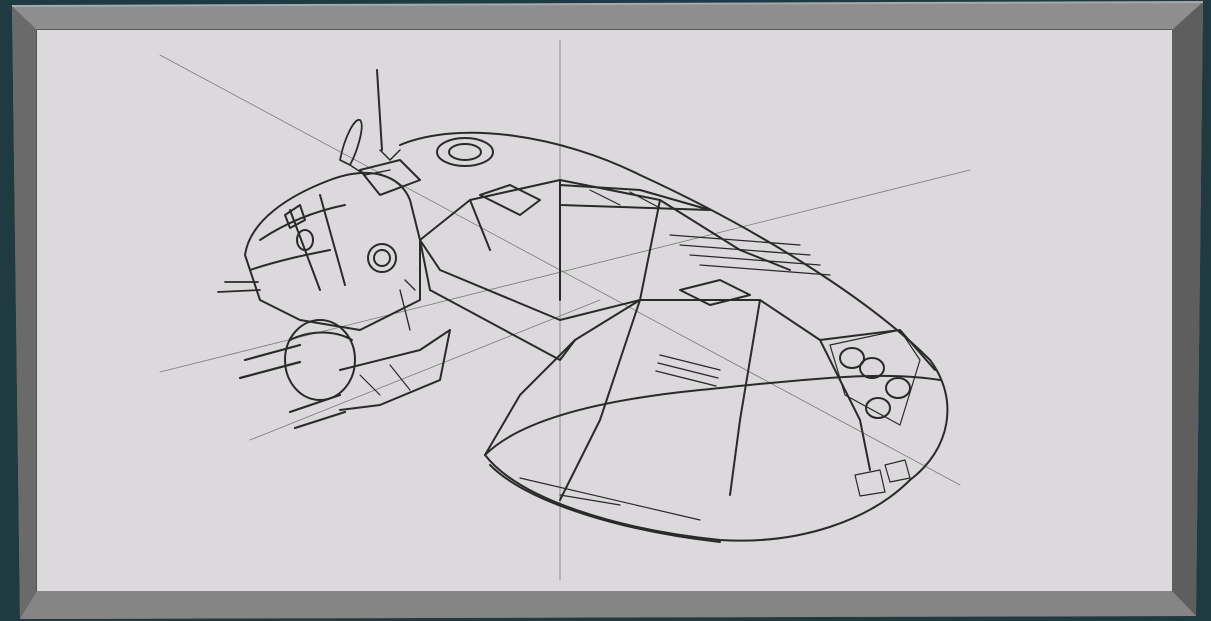  Describe the element at coordinates (608, 605) in the screenshot. I see `frame-bottom-bevel` at that location.